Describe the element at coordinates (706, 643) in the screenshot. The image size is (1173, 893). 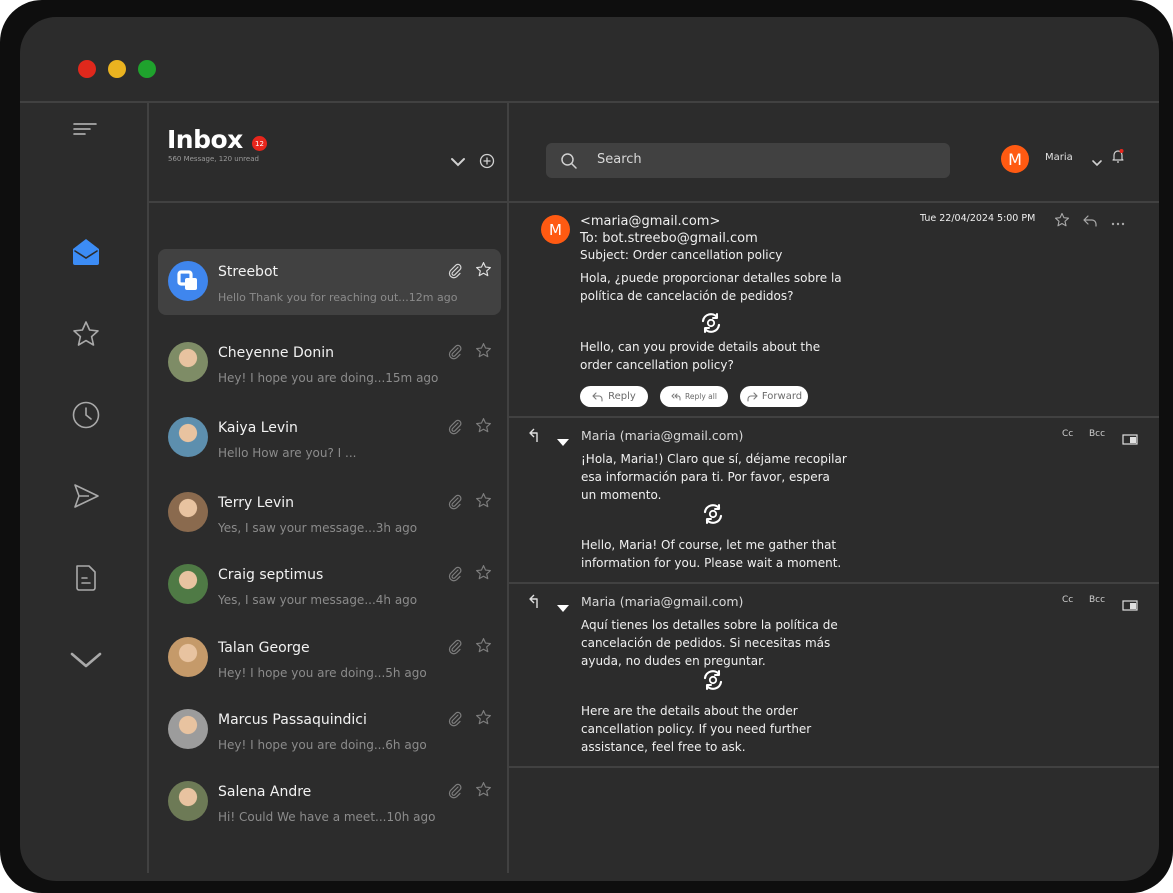
I see `reply-original-line: cancelación de pedidos. Si necesitas más` at that location.